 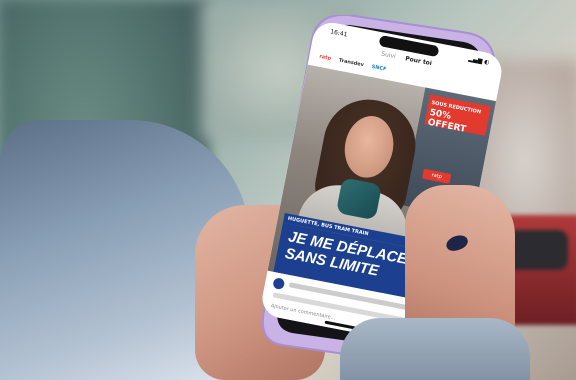 I want to click on status-signal-icon: ▂▄▆ ◐, so click(x=479, y=61).